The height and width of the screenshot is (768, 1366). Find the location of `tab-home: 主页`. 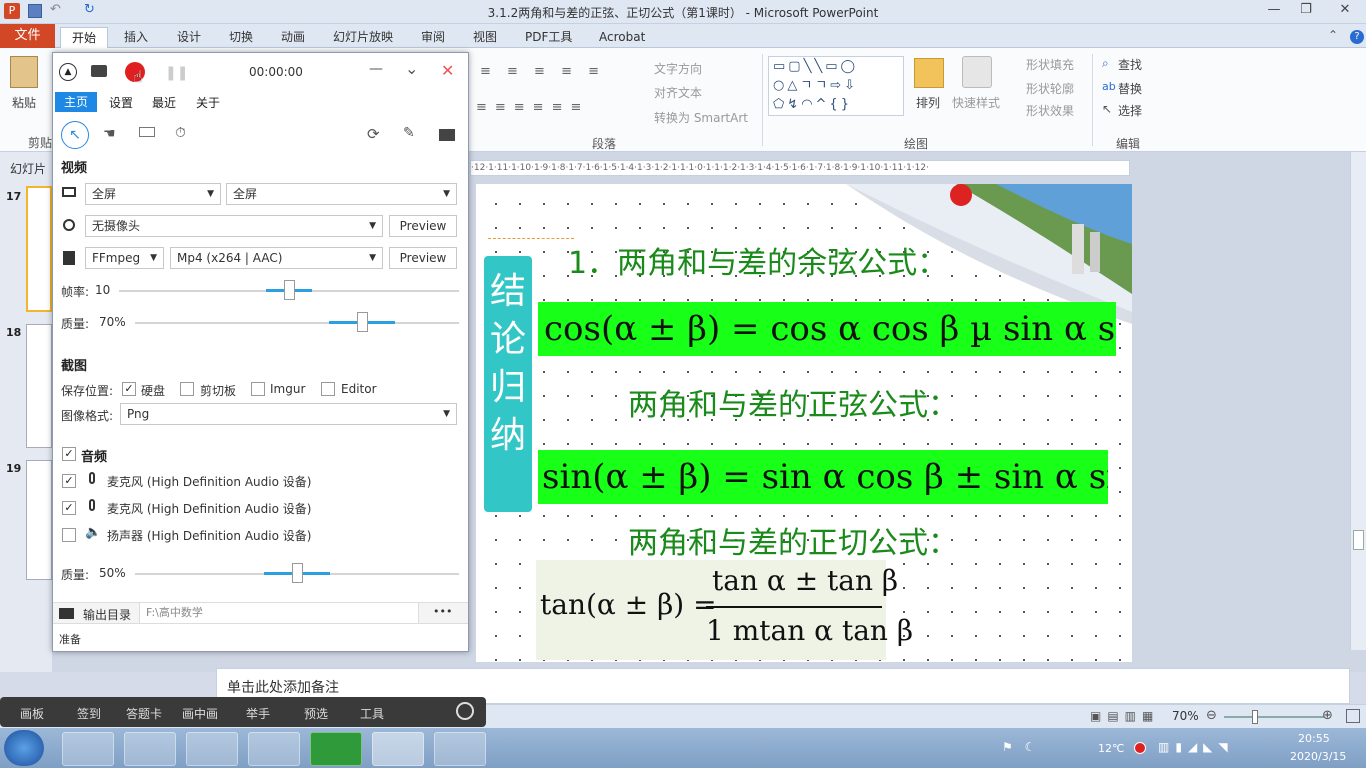

tab-home: 主页 is located at coordinates (76, 102).